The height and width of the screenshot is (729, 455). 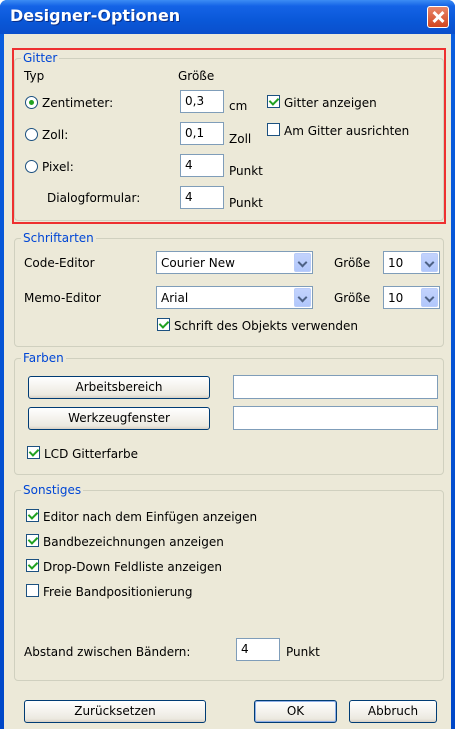 I want to click on window-title: Designer-Optionen, so click(x=95, y=15).